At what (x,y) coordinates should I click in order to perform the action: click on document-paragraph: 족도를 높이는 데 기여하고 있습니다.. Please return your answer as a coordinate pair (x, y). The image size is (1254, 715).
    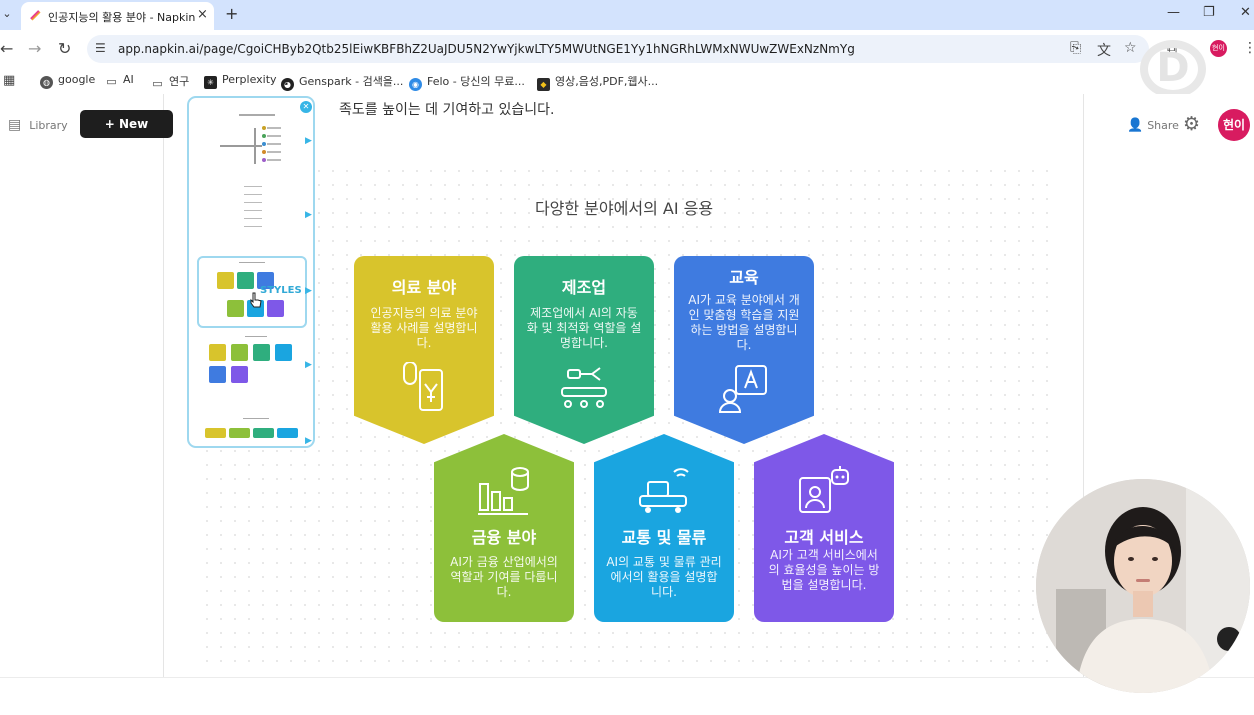
    Looking at the image, I should click on (446, 109).